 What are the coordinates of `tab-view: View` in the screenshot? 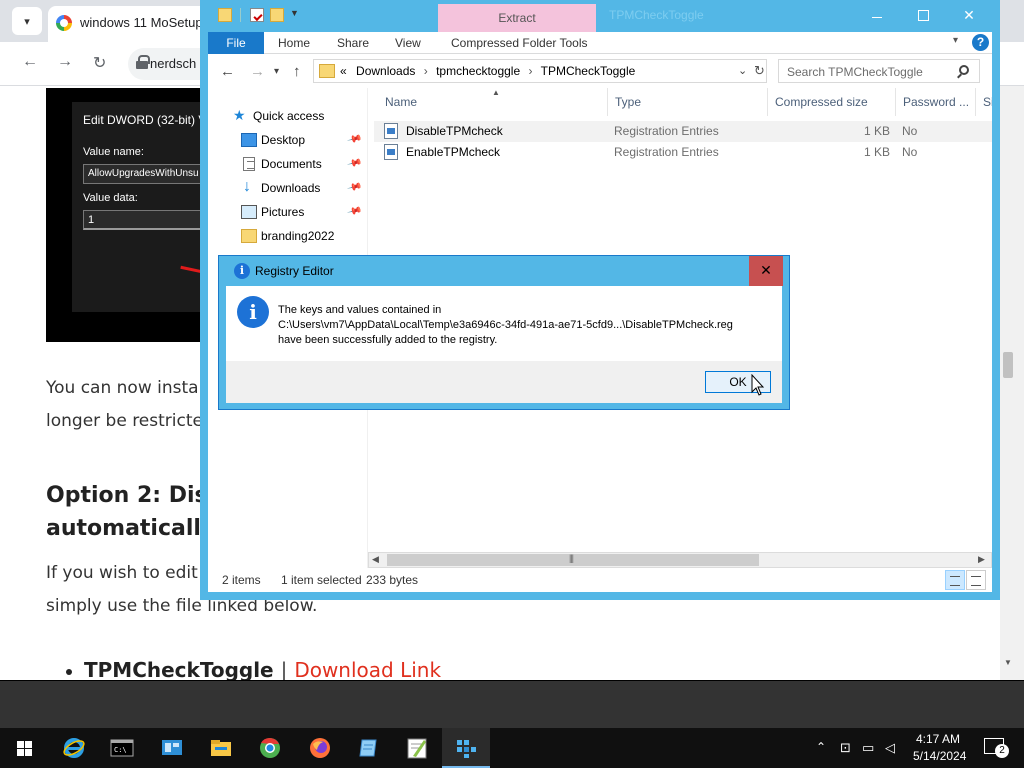 It's located at (408, 43).